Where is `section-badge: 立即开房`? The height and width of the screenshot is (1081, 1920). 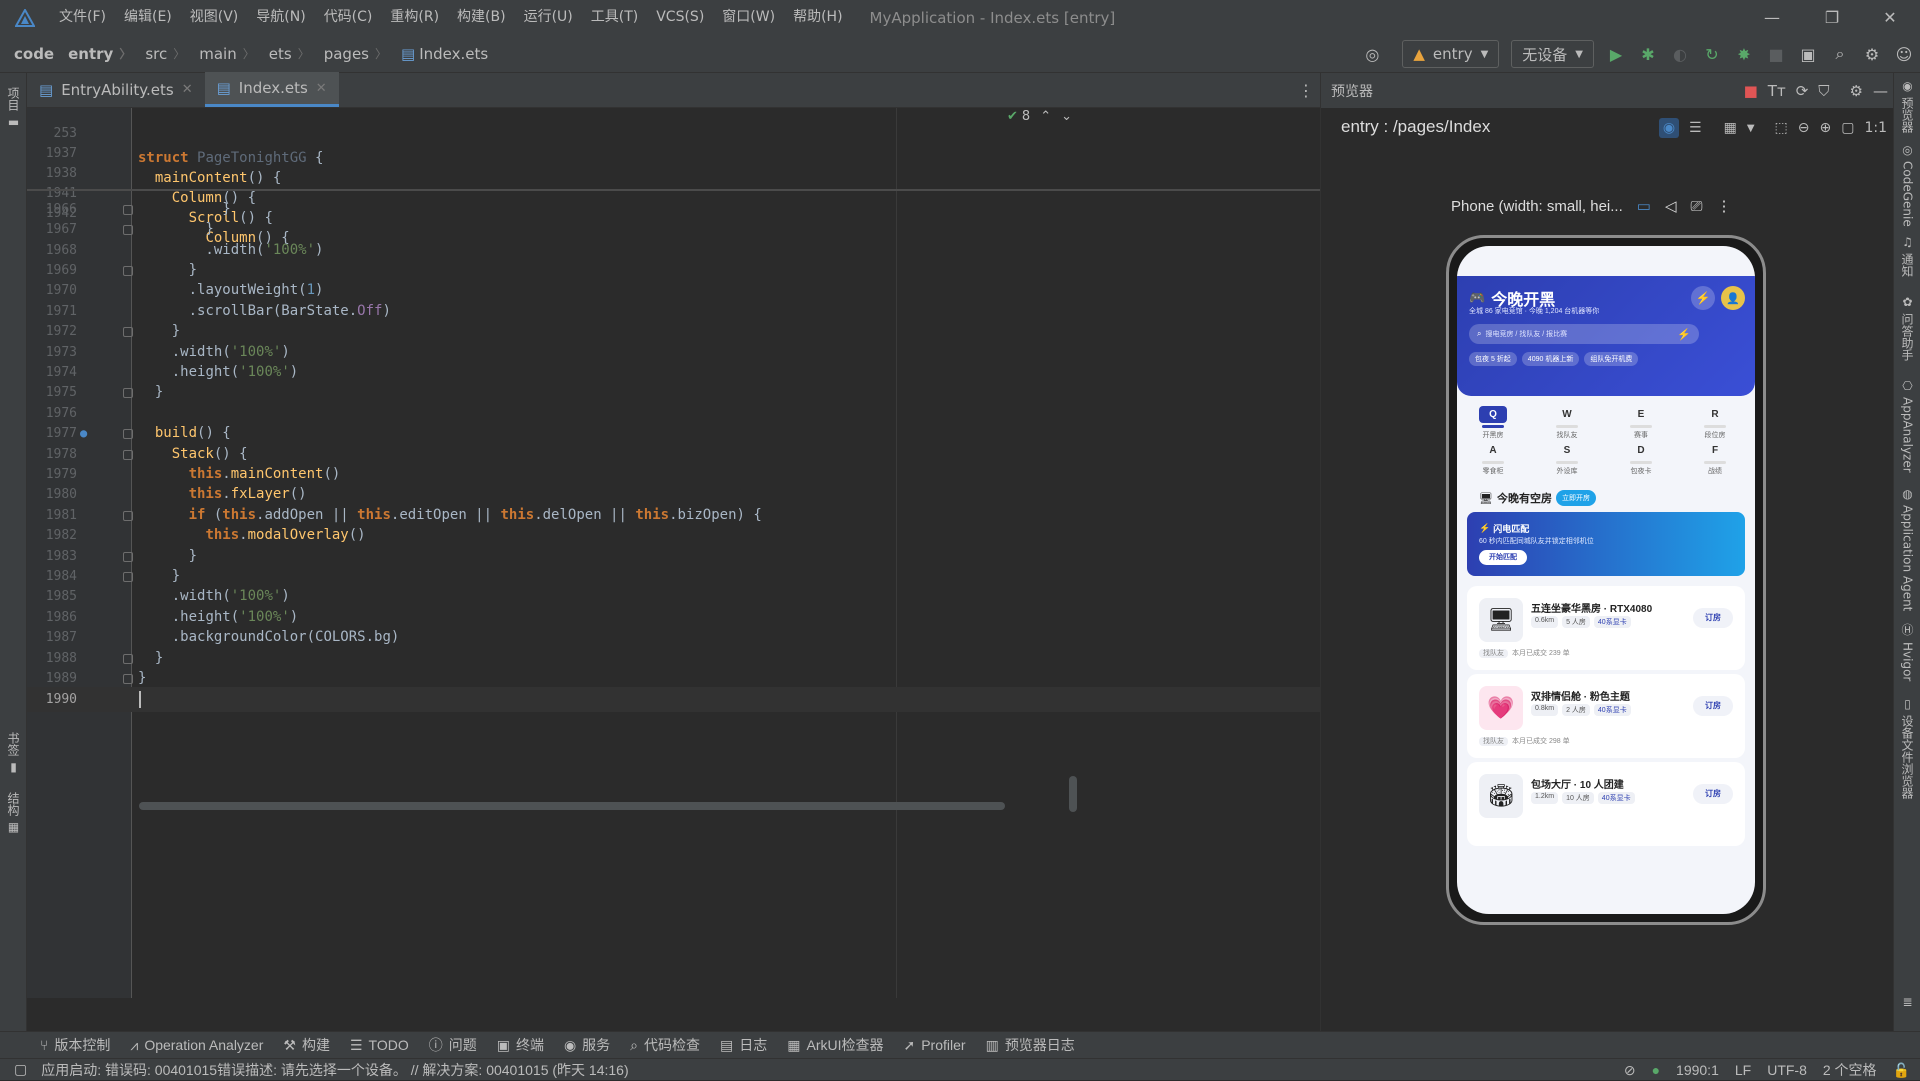 section-badge: 立即开房 is located at coordinates (1575, 498).